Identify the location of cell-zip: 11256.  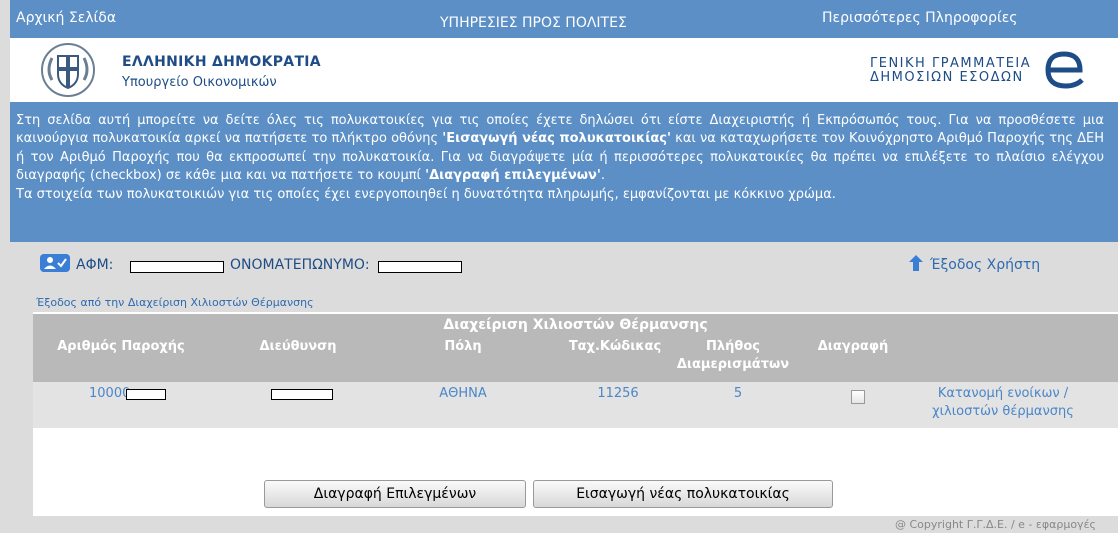
(618, 393).